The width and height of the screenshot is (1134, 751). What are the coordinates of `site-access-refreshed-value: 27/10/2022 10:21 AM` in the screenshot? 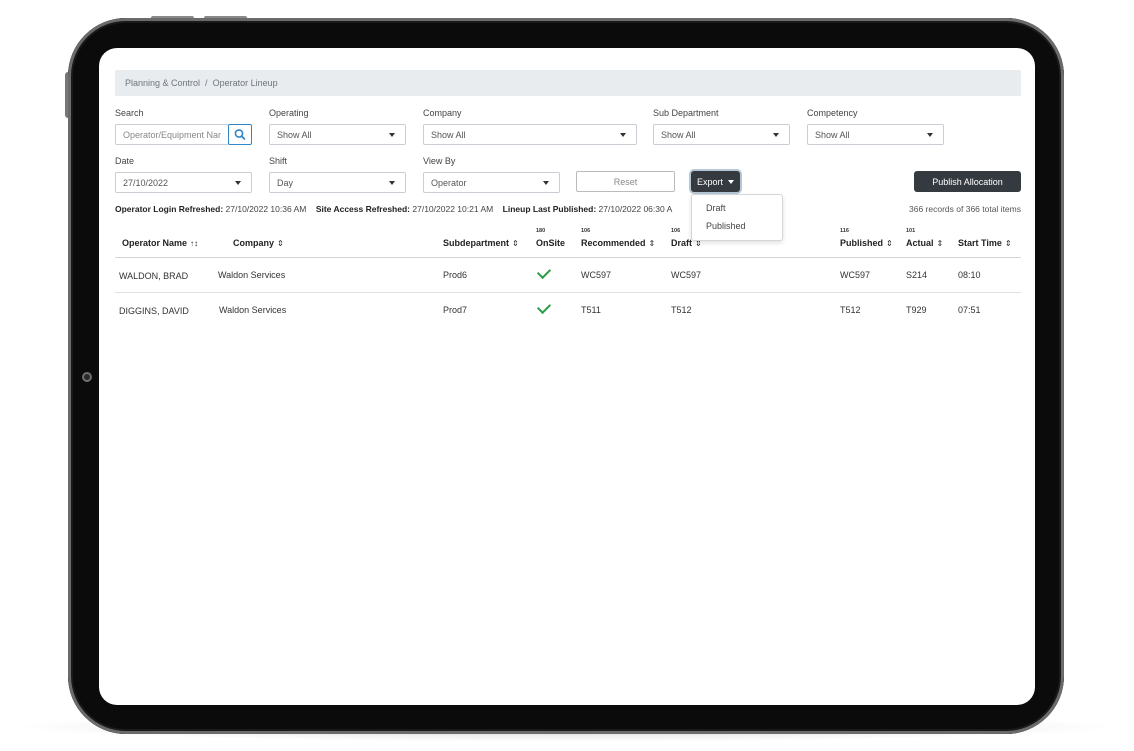 It's located at (453, 209).